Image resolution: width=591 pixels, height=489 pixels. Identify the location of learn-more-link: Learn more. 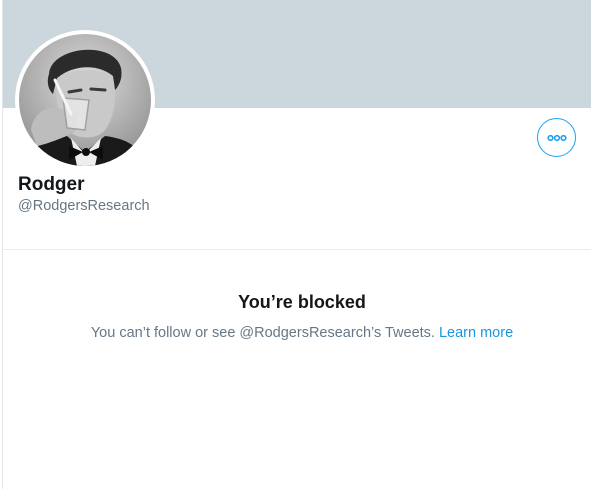
(476, 333).